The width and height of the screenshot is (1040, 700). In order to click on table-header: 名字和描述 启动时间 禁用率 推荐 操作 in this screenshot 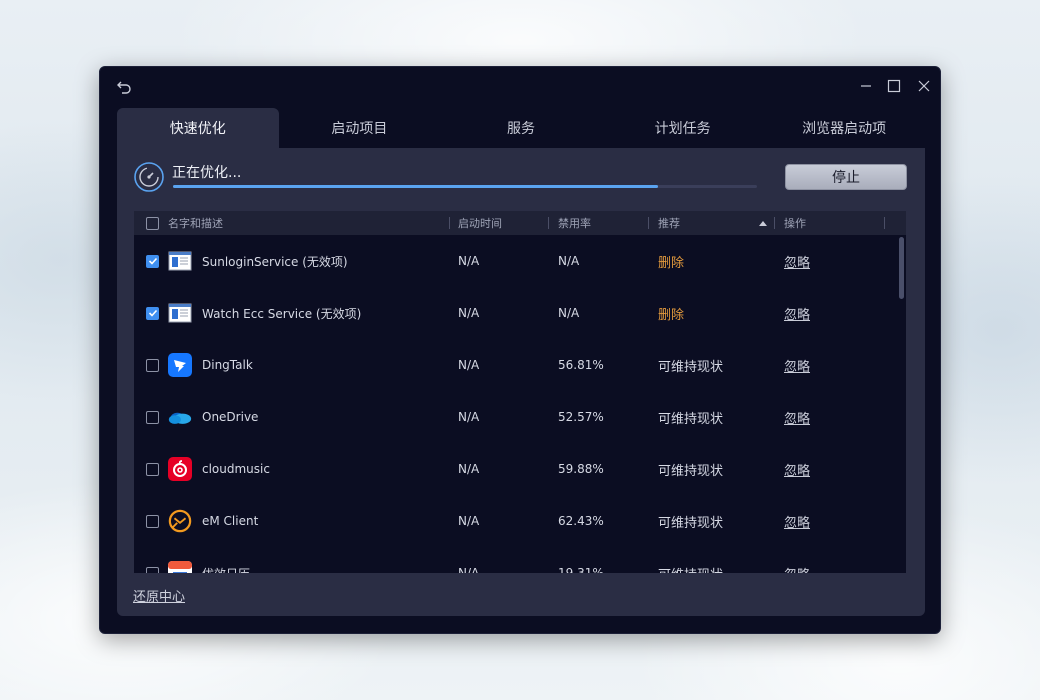, I will do `click(520, 223)`.